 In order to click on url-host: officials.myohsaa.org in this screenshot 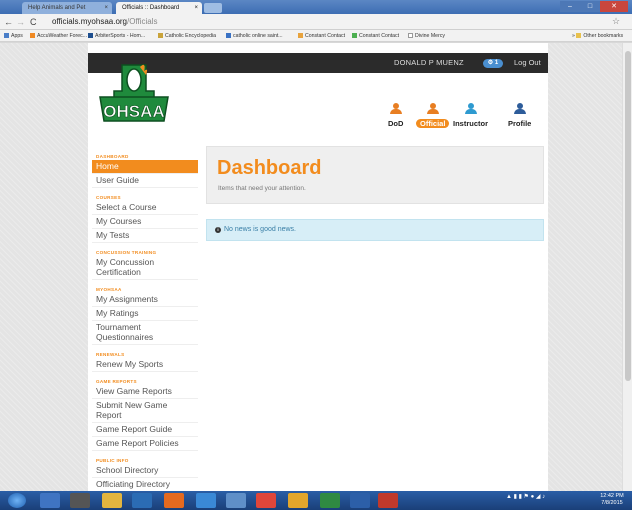, I will do `click(89, 21)`.